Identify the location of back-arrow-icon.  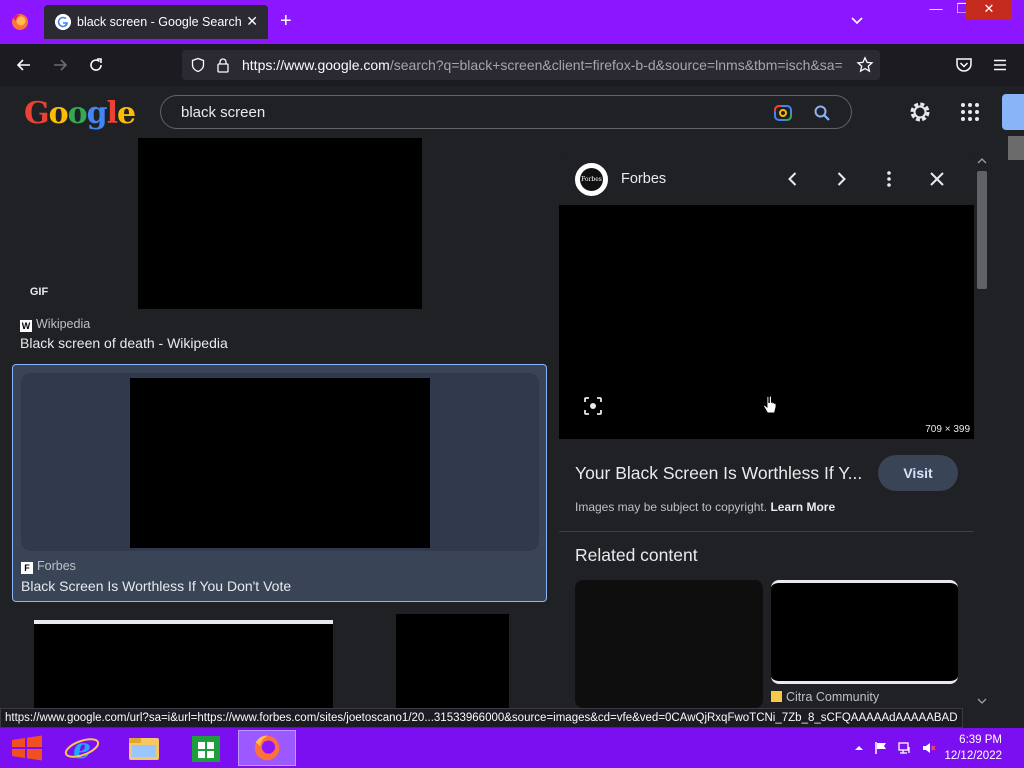
(24, 65).